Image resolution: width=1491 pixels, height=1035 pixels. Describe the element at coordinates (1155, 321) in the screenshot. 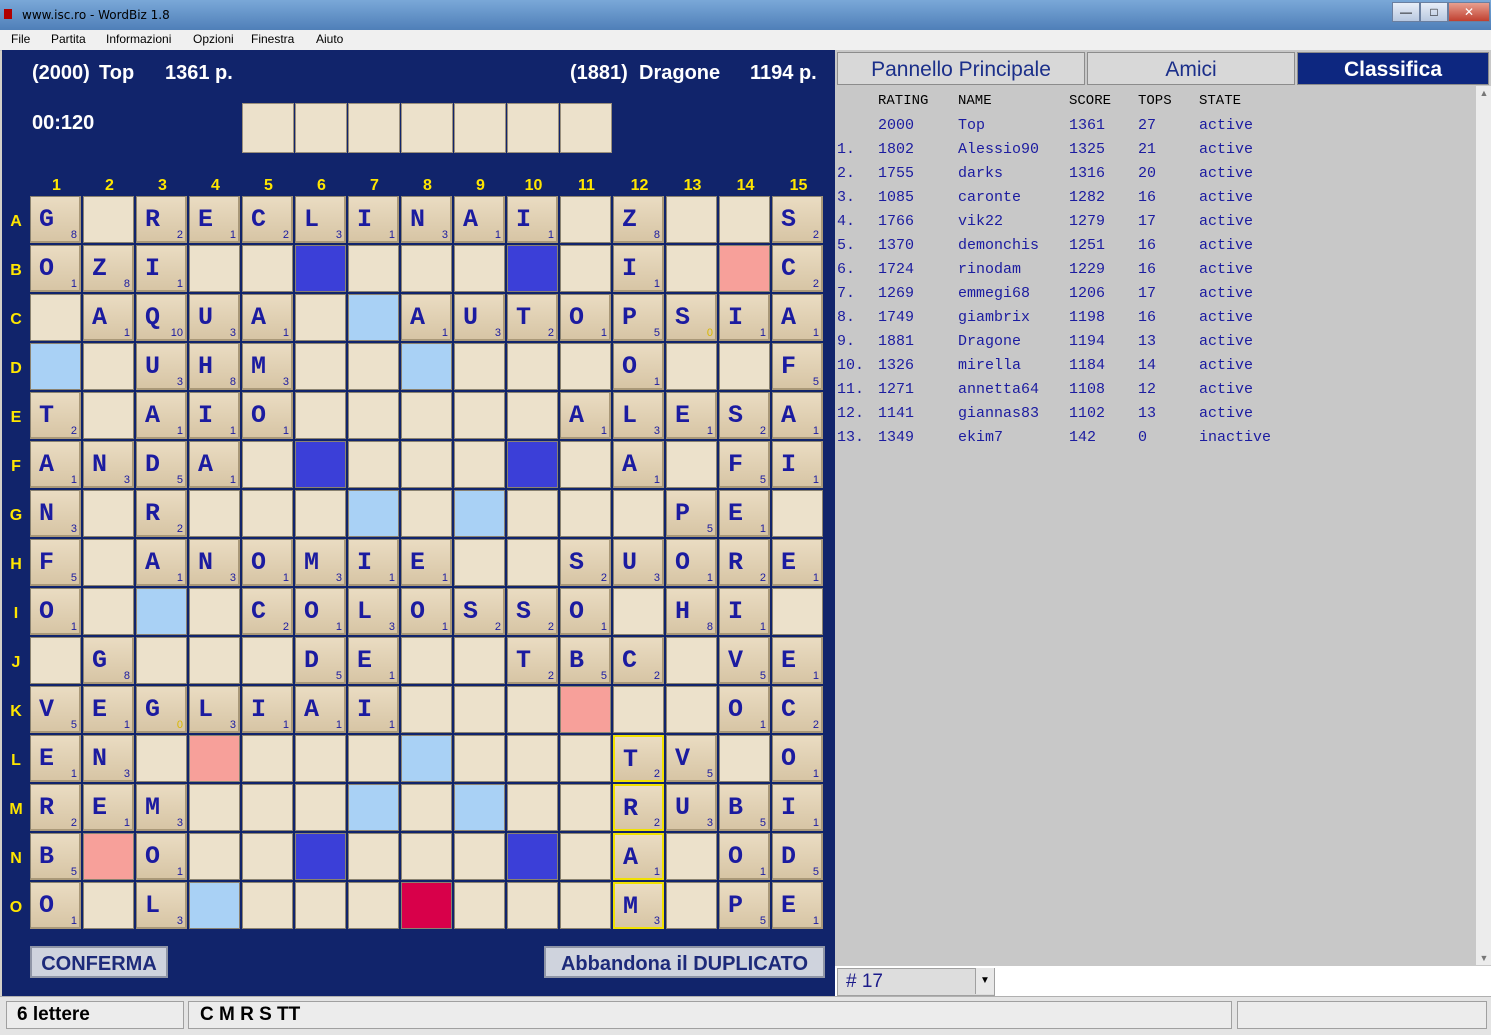

I see `ranking-row: 8. 1749 giambrix 1198 16 active` at that location.